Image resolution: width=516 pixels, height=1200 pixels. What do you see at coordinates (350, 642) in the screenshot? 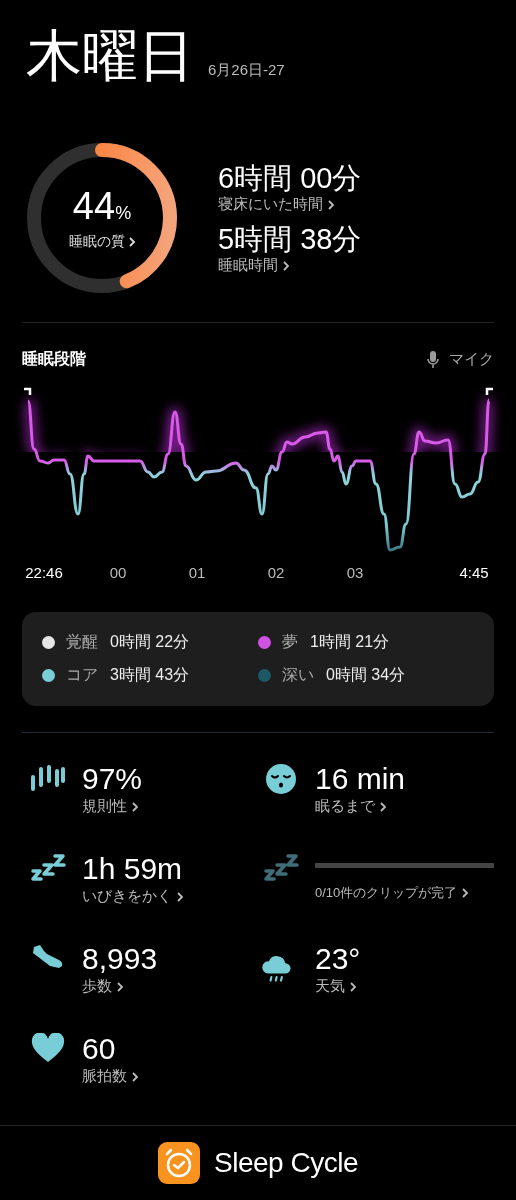
I see `stage-duration: 1時間 21分` at bounding box center [350, 642].